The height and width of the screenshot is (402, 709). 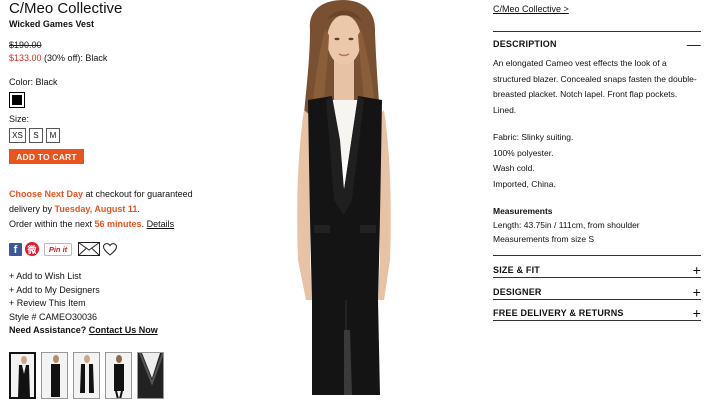 What do you see at coordinates (32, 249) in the screenshot?
I see `weibo-icon: 微` at bounding box center [32, 249].